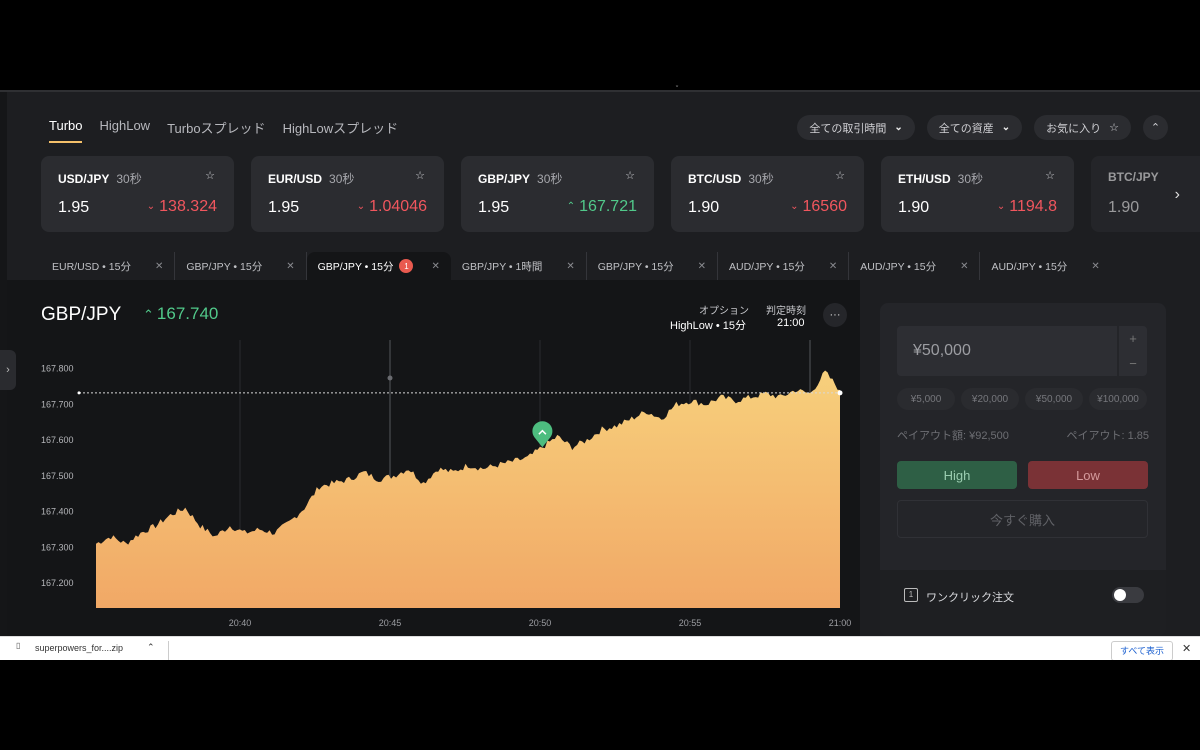 The image size is (1200, 750). Describe the element at coordinates (1074, 128) in the screenshot. I see `favorites-label: お気に入り` at that location.